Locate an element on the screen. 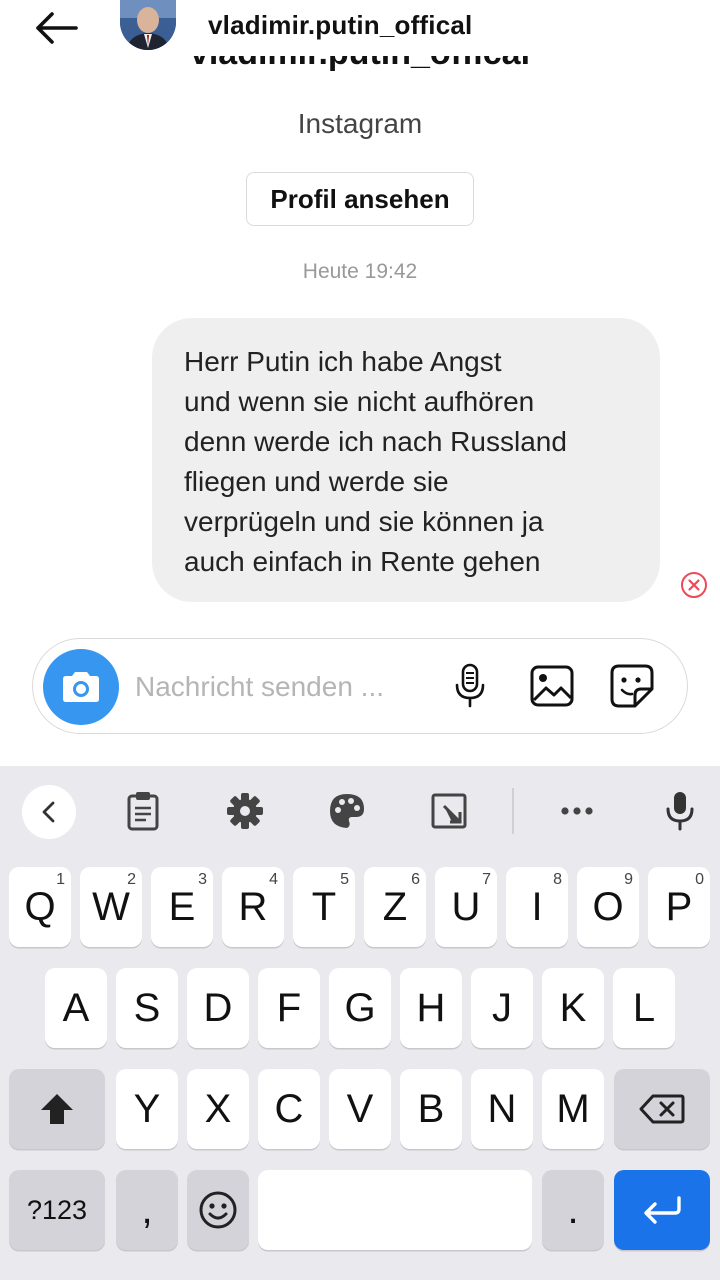 The width and height of the screenshot is (720, 1280). key-b: B is located at coordinates (431, 1109).